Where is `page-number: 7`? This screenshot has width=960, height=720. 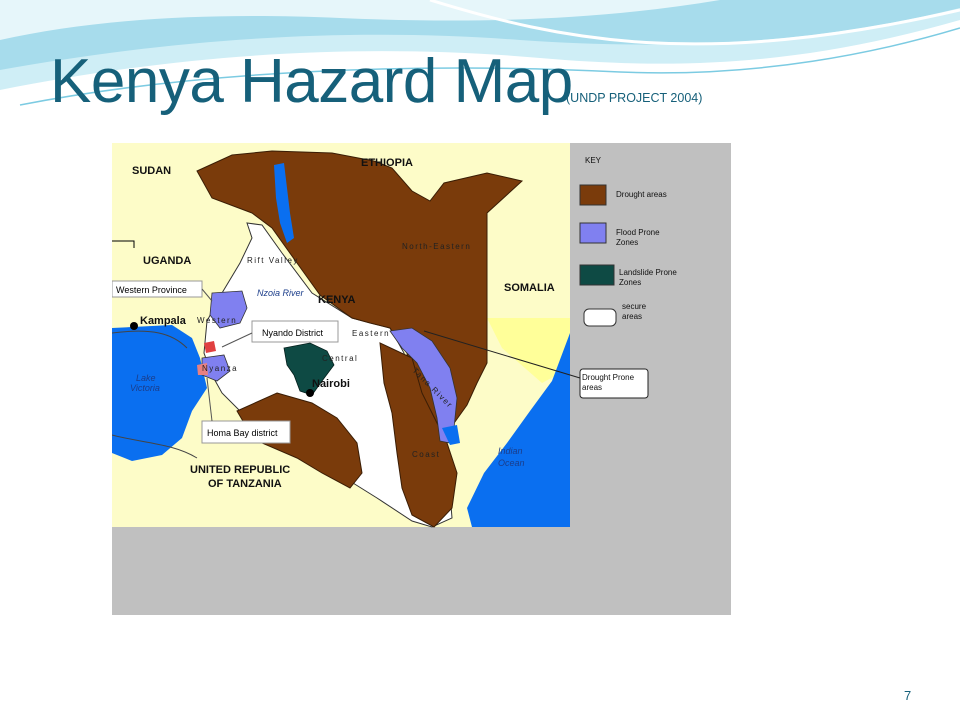 page-number: 7 is located at coordinates (908, 695).